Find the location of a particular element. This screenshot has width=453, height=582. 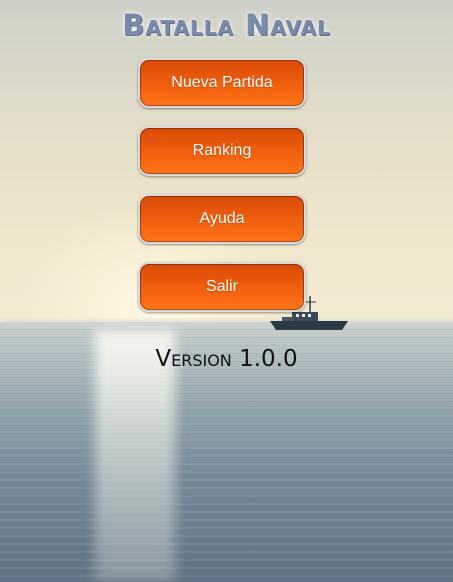

new-game-button-label: Nueva Partida is located at coordinates (222, 82).